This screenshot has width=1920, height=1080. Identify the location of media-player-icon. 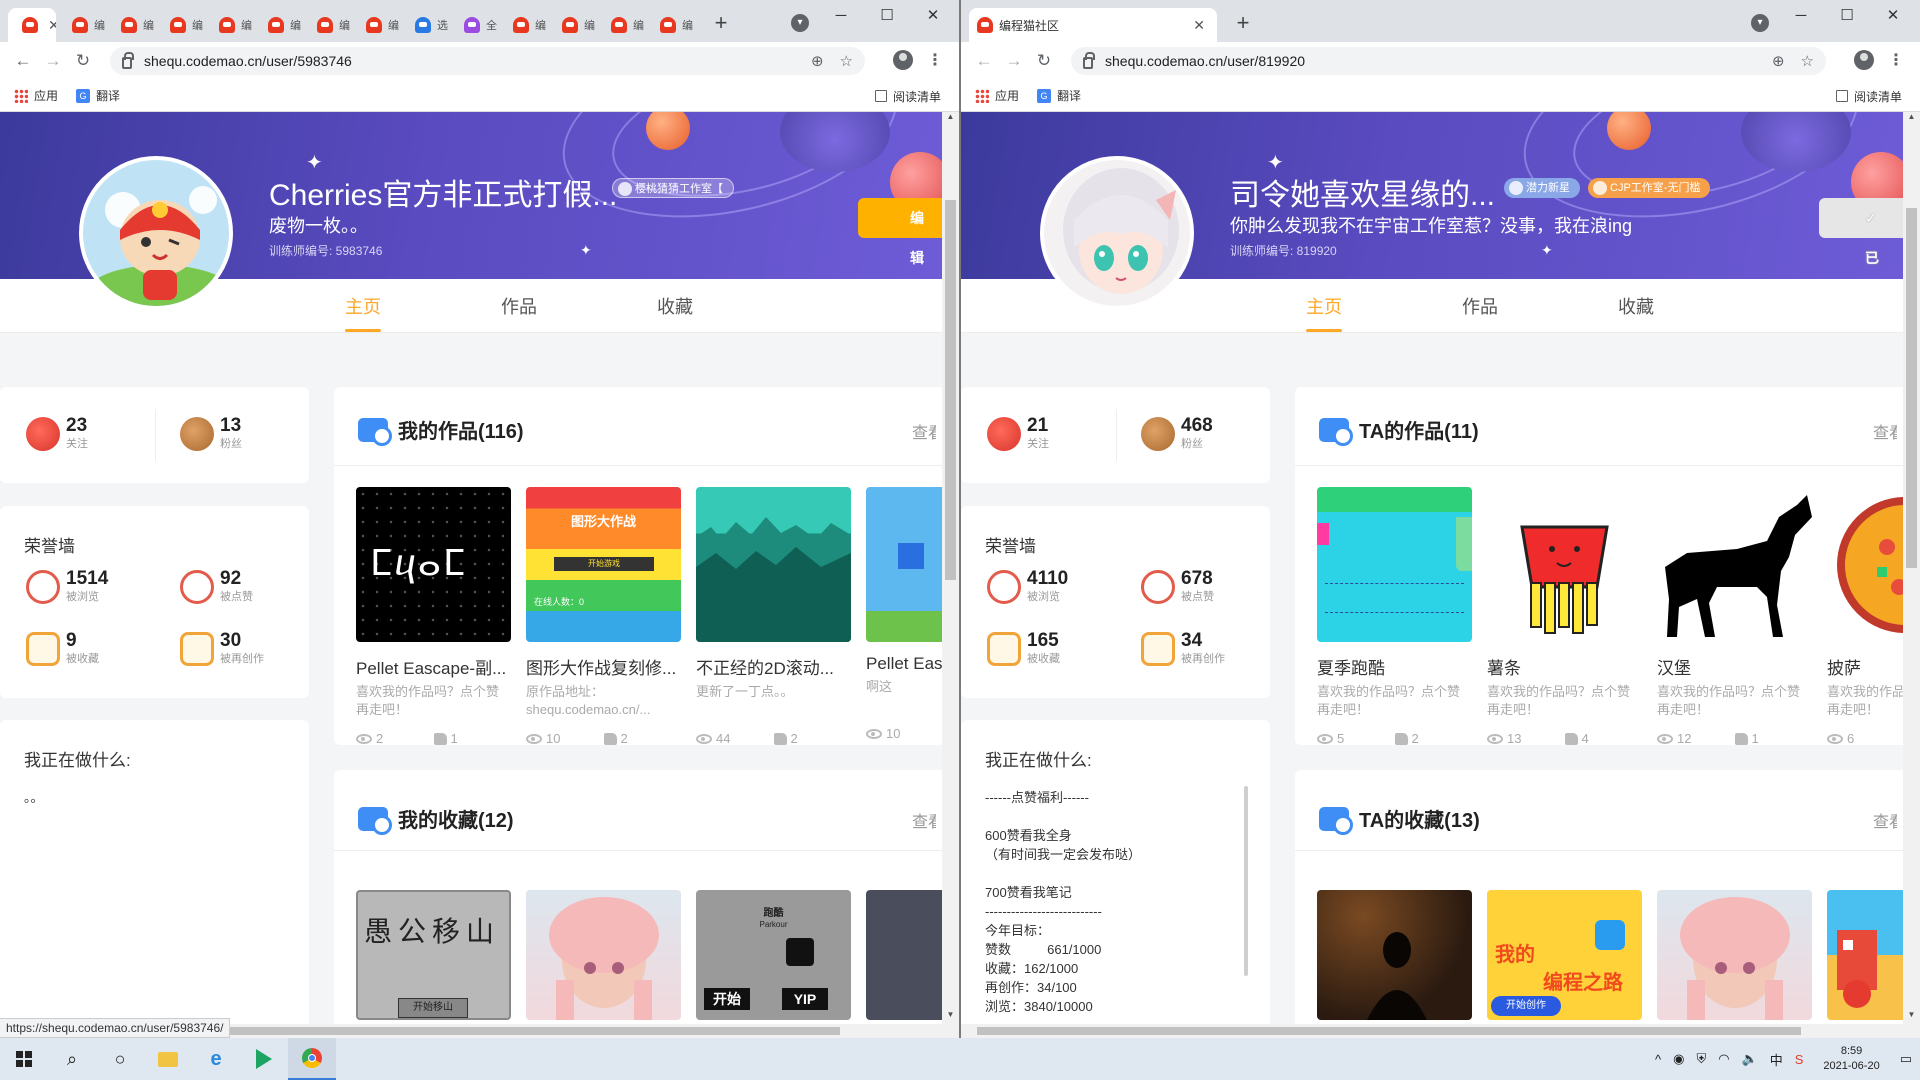
(264, 1059).